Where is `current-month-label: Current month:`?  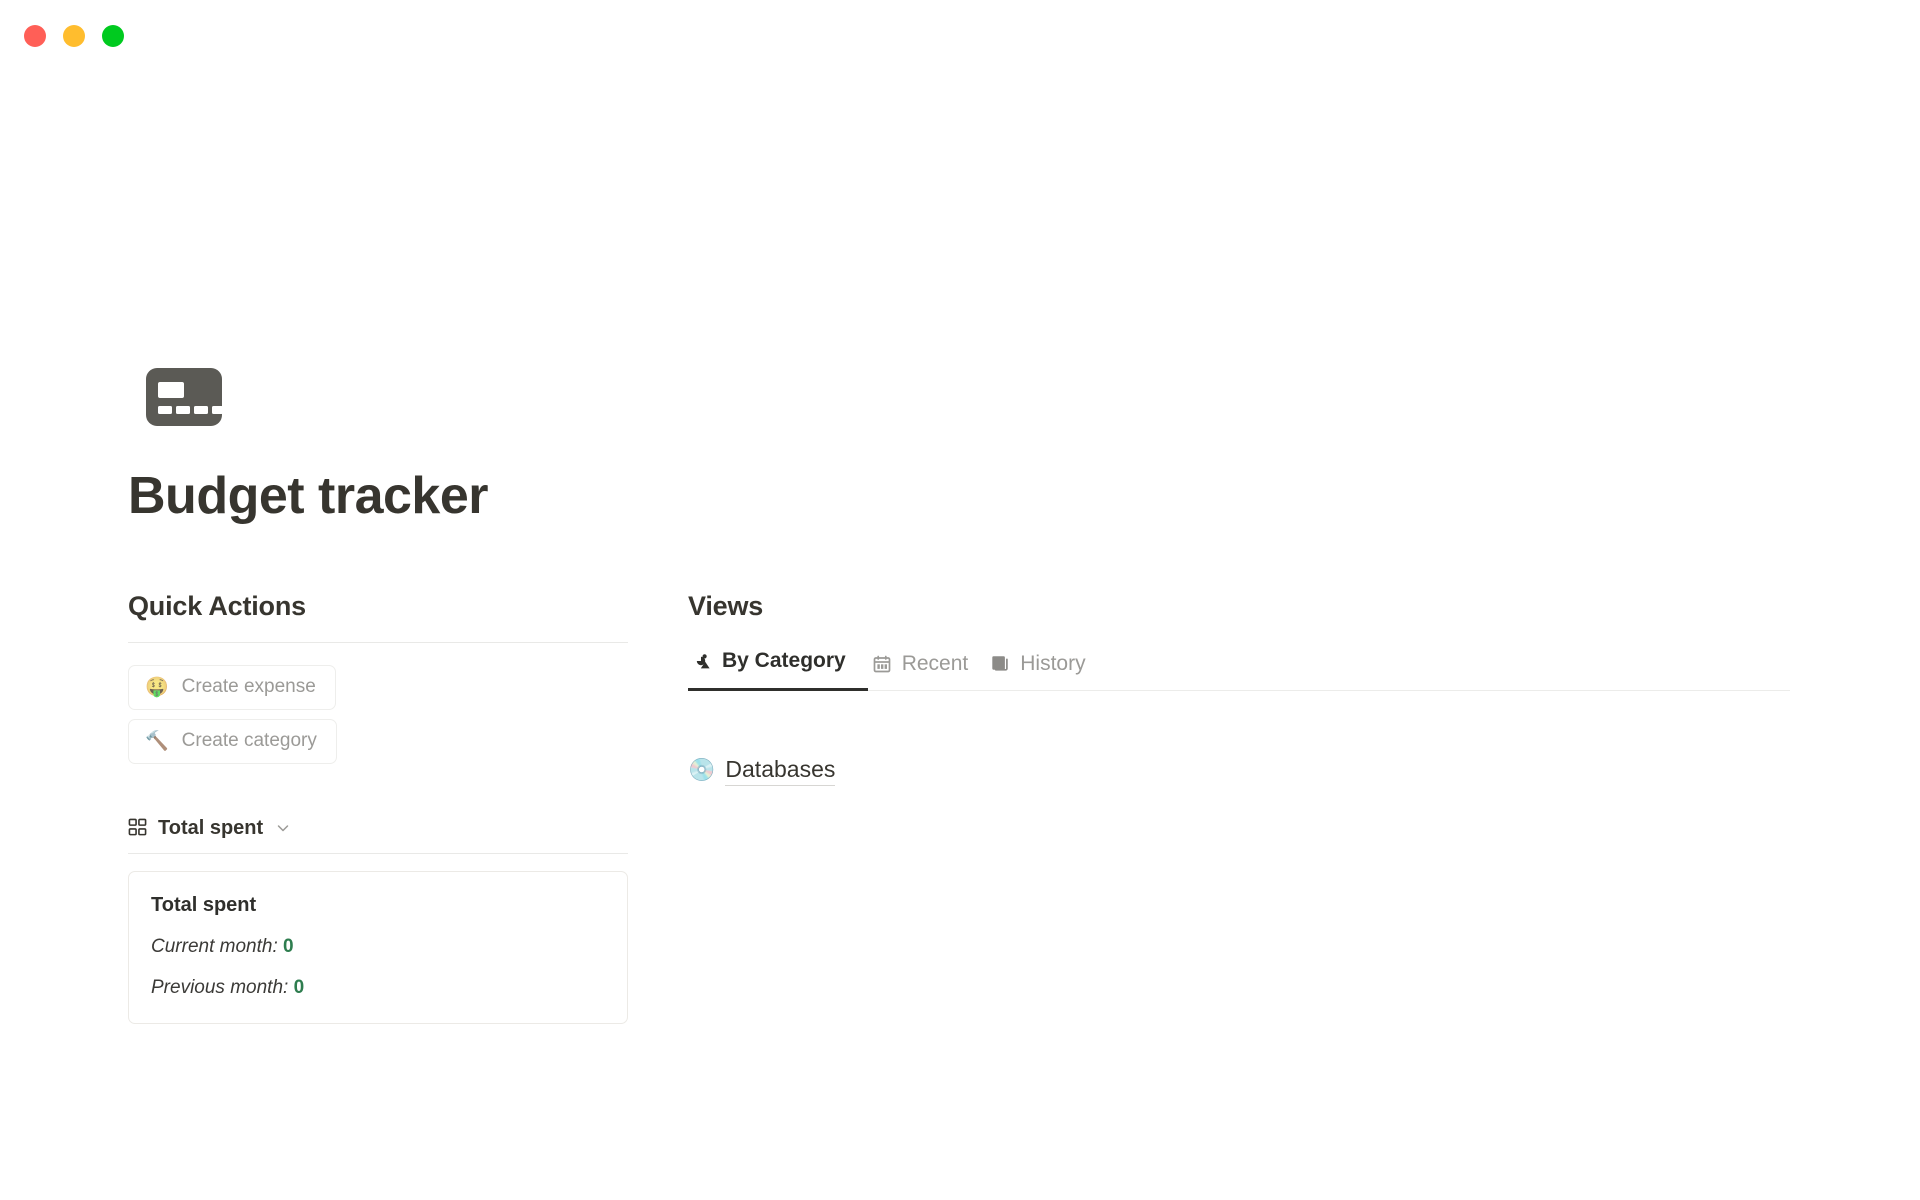 current-month-label: Current month: is located at coordinates (214, 946).